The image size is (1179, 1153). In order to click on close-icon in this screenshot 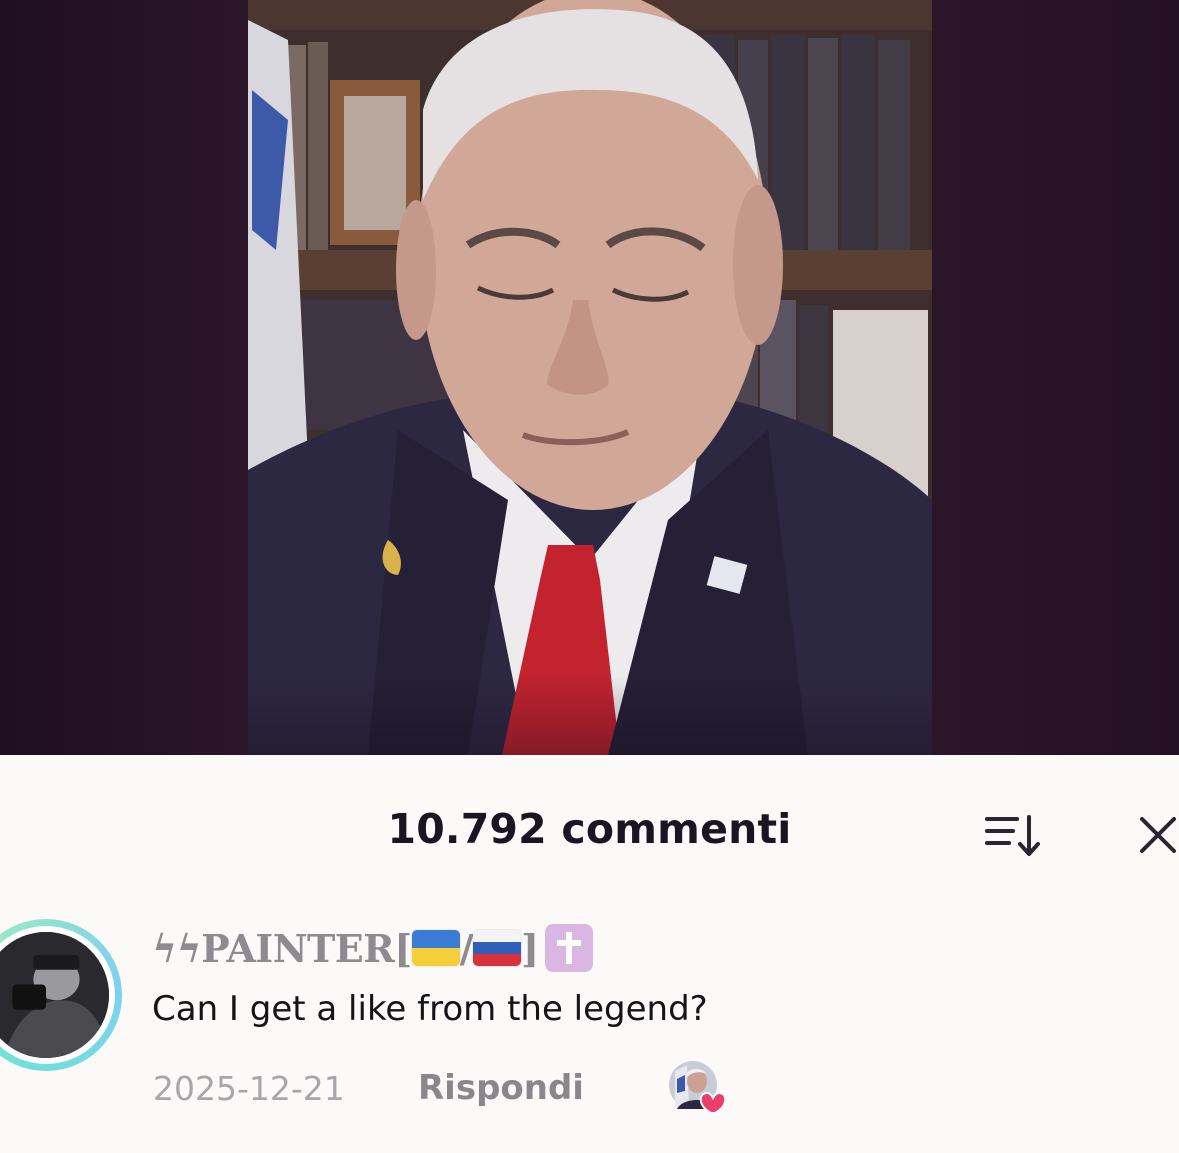, I will do `click(1158, 835)`.